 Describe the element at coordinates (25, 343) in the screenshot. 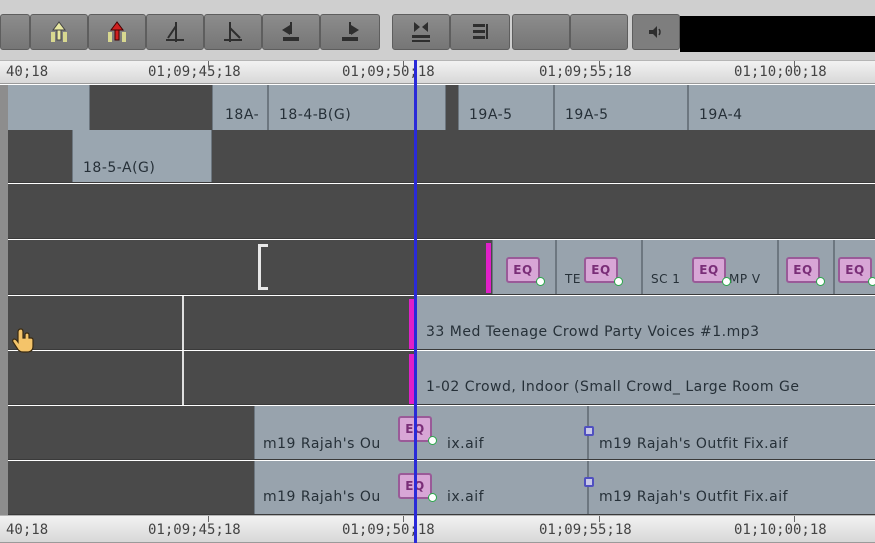

I see `hand-cursor-icon` at that location.